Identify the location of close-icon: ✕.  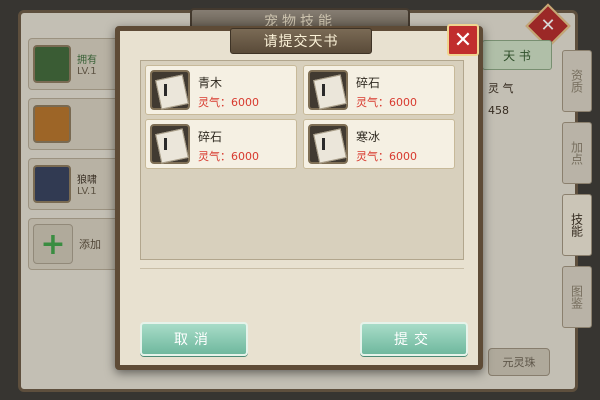
(463, 40).